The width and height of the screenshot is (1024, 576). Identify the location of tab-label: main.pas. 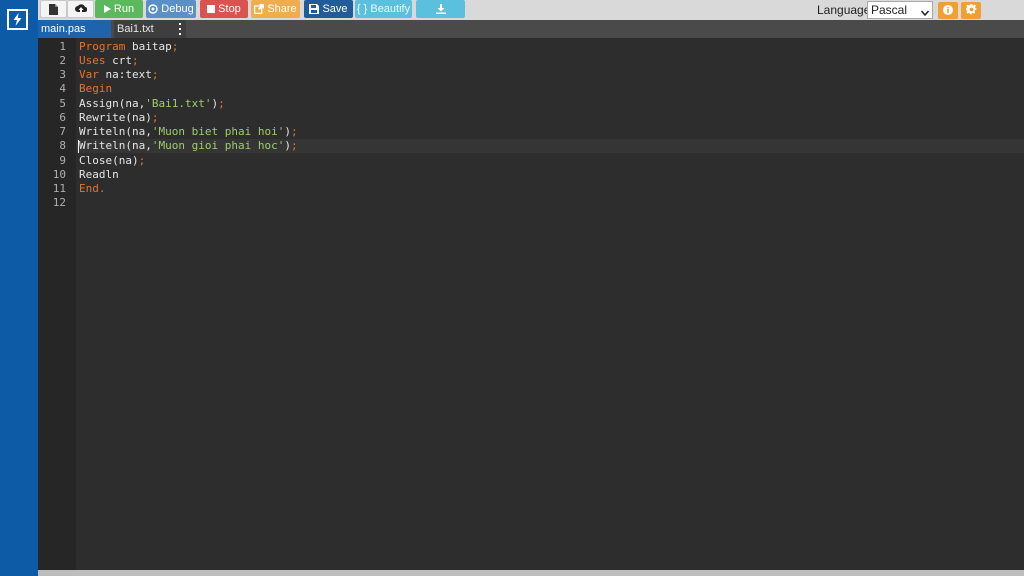
(63, 29).